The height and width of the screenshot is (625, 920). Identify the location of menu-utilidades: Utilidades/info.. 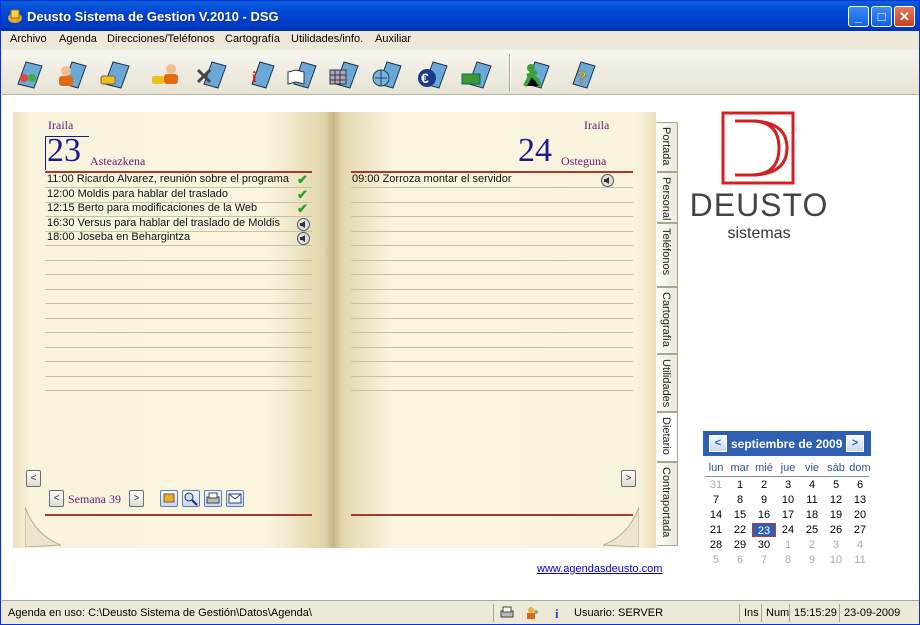
(327, 39).